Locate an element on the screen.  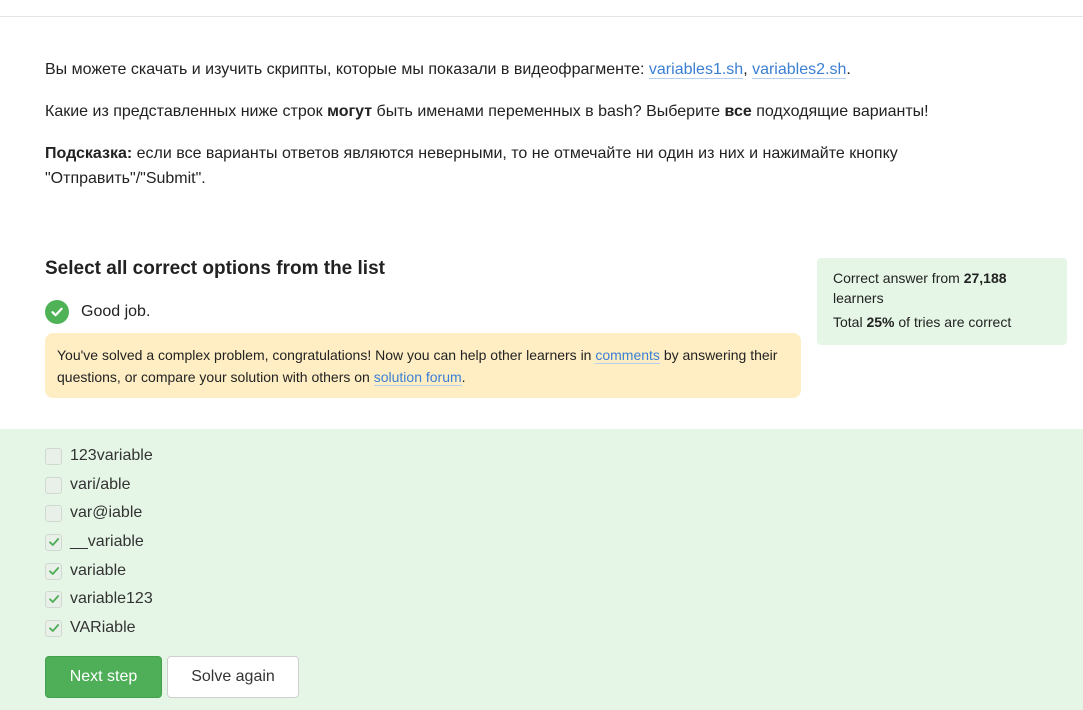
stats-text-d: of tries are correct is located at coordinates (953, 322).